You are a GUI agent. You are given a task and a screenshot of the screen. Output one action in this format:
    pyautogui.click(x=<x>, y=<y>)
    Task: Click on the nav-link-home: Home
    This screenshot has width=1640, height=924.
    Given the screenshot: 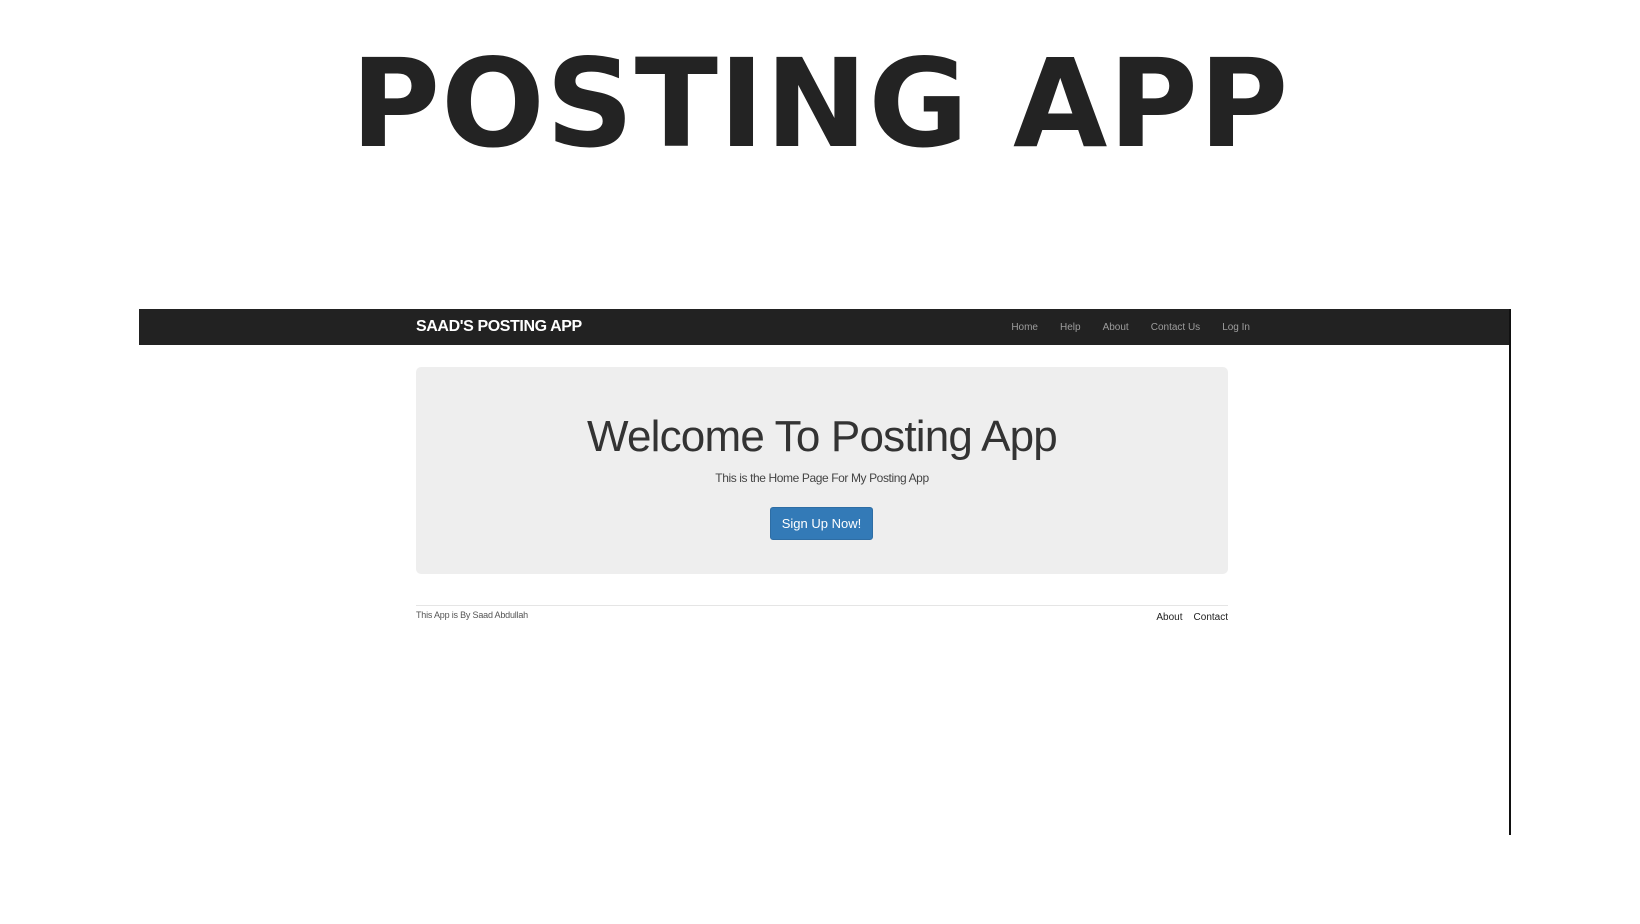 What is the action you would take?
    pyautogui.click(x=1024, y=327)
    